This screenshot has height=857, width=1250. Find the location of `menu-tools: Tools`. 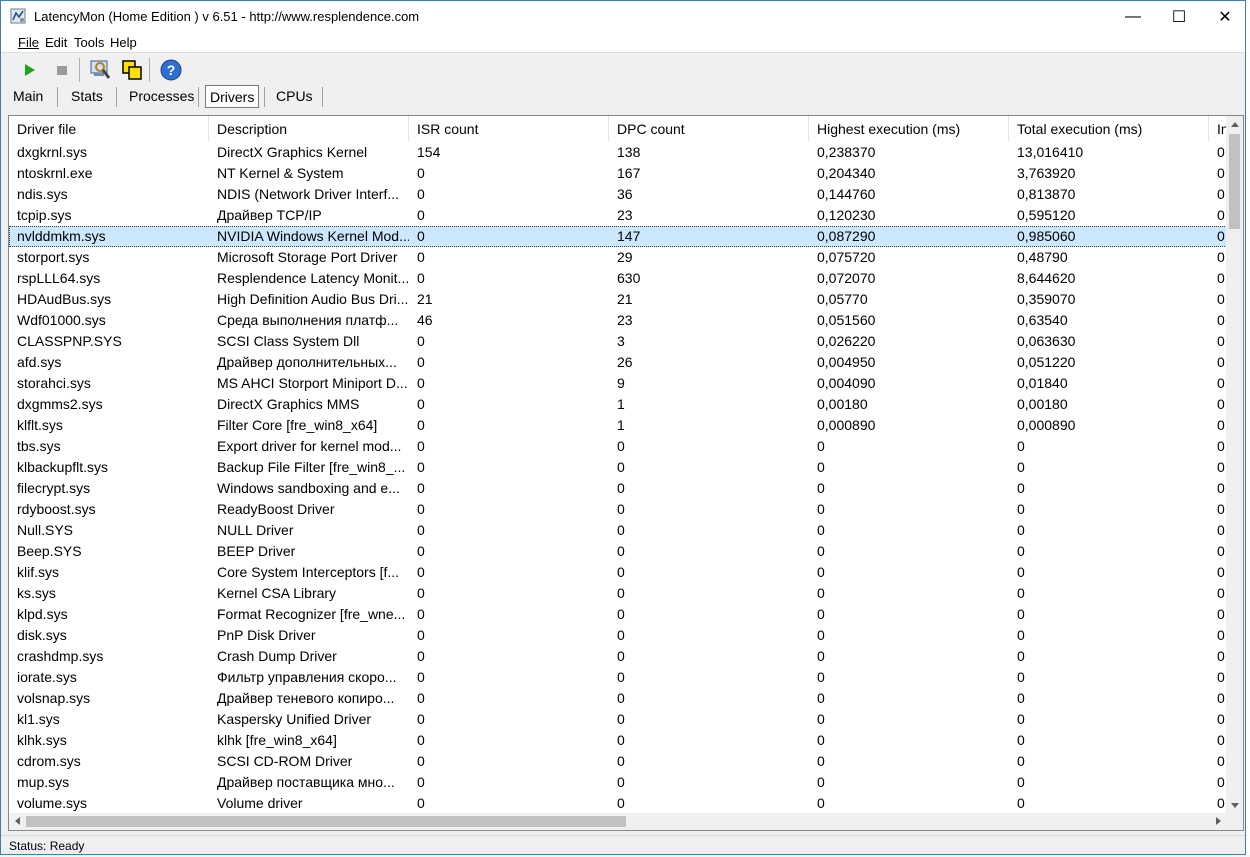

menu-tools: Tools is located at coordinates (89, 42).